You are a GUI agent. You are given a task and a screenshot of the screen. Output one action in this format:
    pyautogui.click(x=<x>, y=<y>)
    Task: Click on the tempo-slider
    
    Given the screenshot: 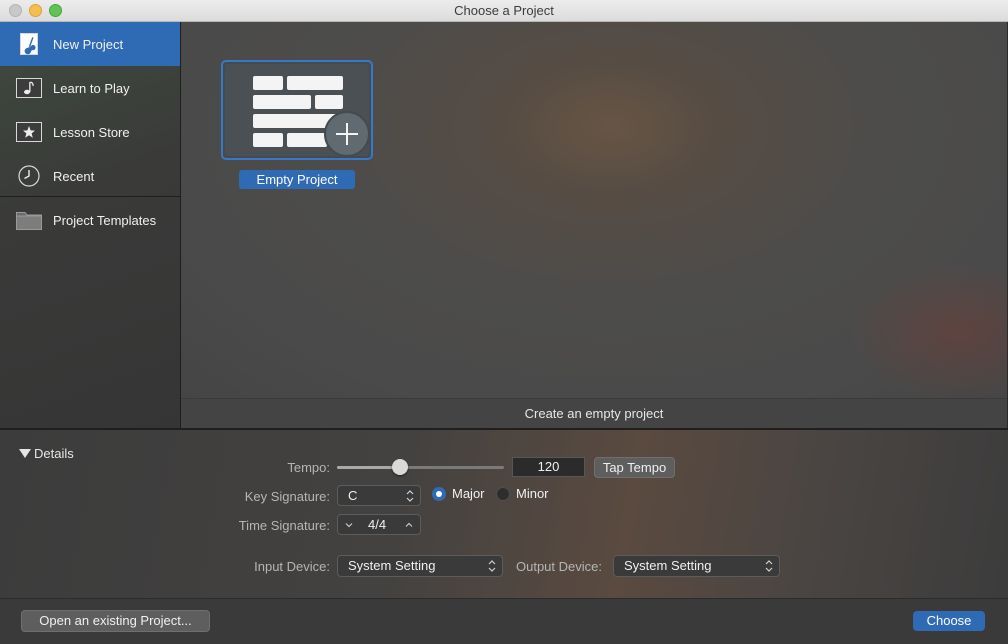 What is the action you would take?
    pyautogui.click(x=420, y=467)
    